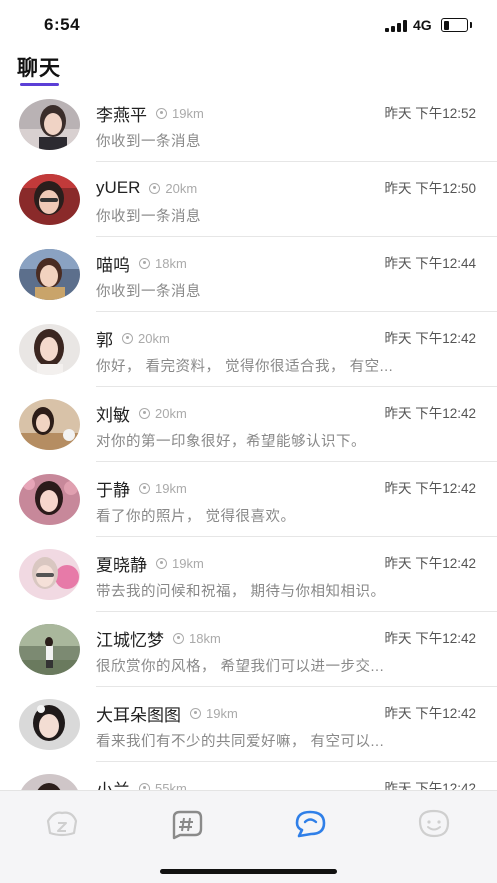 This screenshot has width=497, height=883. I want to click on battery-cap, so click(471, 25).